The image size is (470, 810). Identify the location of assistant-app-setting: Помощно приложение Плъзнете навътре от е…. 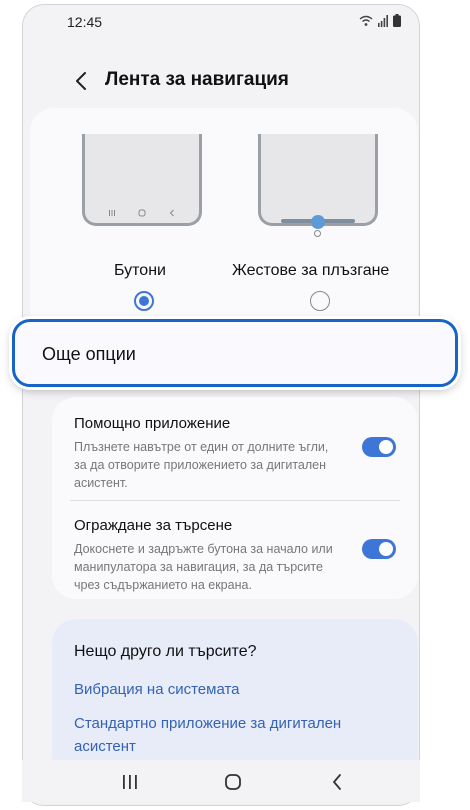
(235, 452).